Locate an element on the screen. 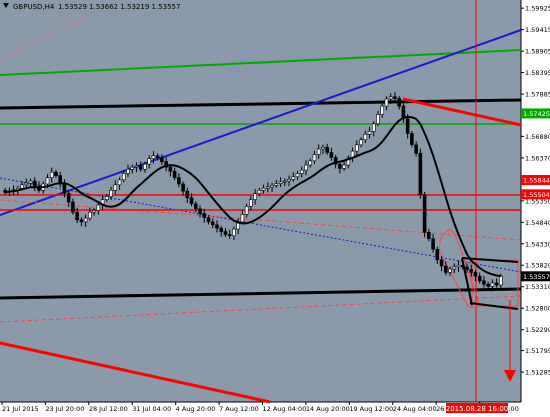  price-tick-label: 1.56370 is located at coordinates (537, 158).